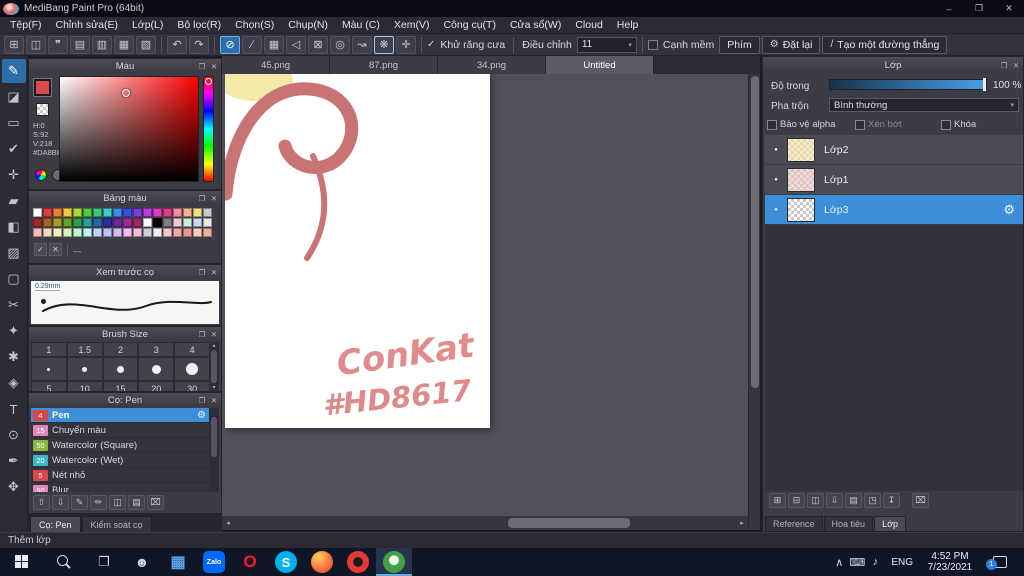  Describe the element at coordinates (55, 249) in the screenshot. I see `delete-swatch-button: ✕` at that location.